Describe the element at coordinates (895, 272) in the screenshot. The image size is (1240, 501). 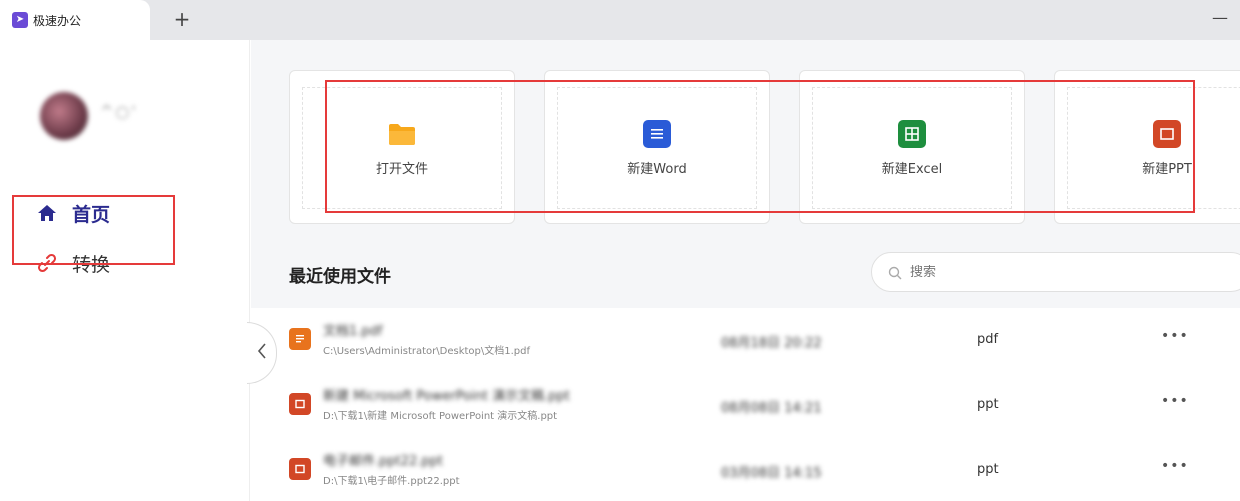
I see `search-icon` at that location.